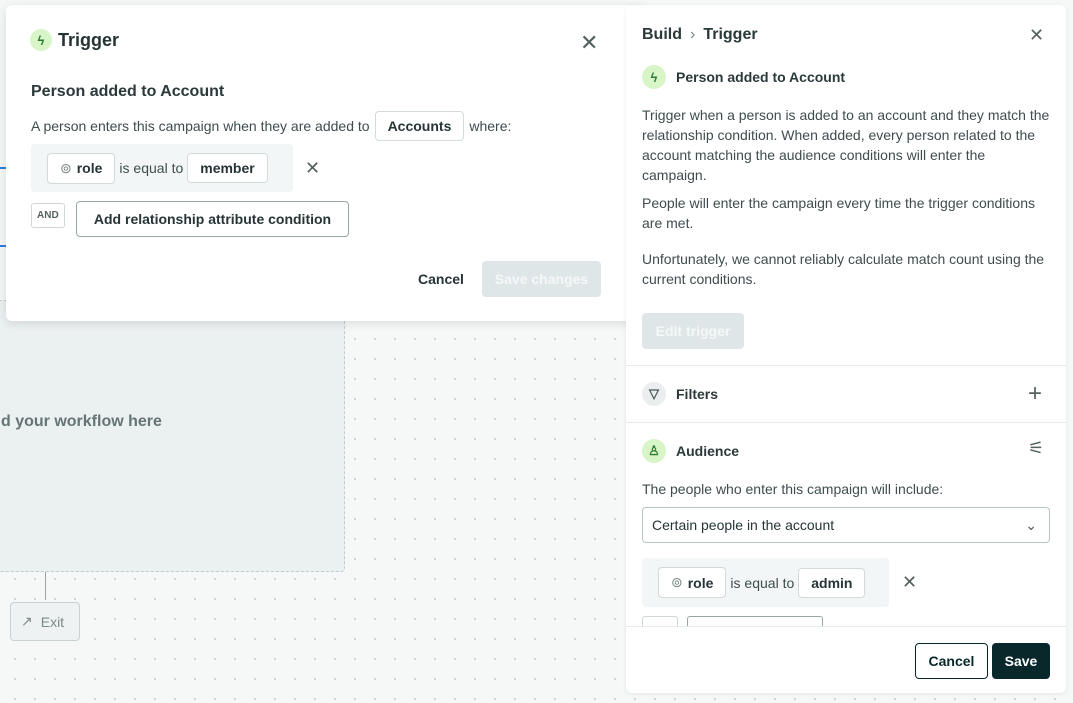  I want to click on filters-label: Filters, so click(697, 394).